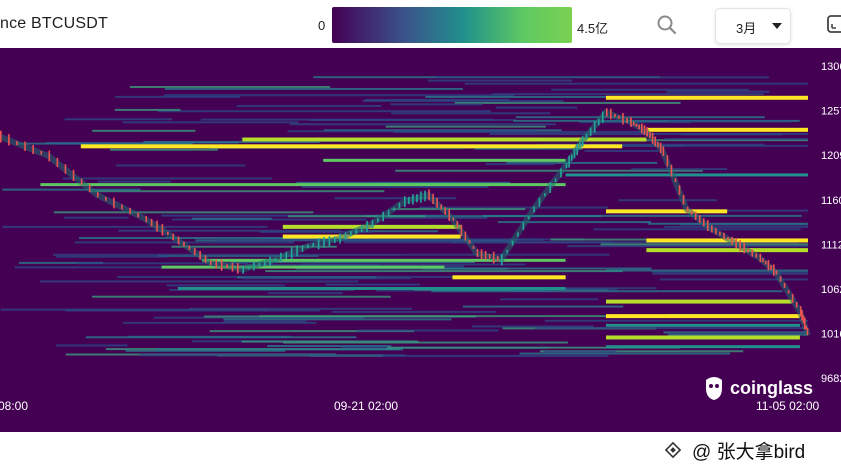 The image size is (841, 473). What do you see at coordinates (667, 25) in the screenshot?
I see `search-button` at bounding box center [667, 25].